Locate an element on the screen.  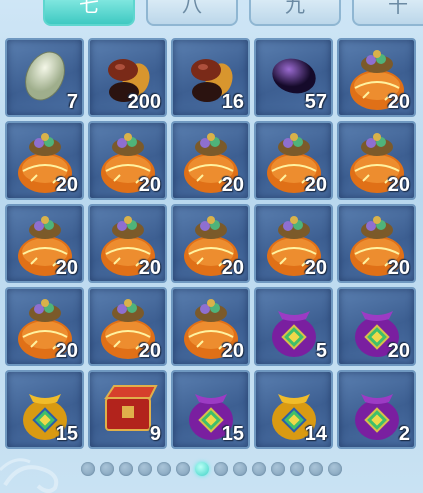
tab-7: 七 is located at coordinates (89, 13).